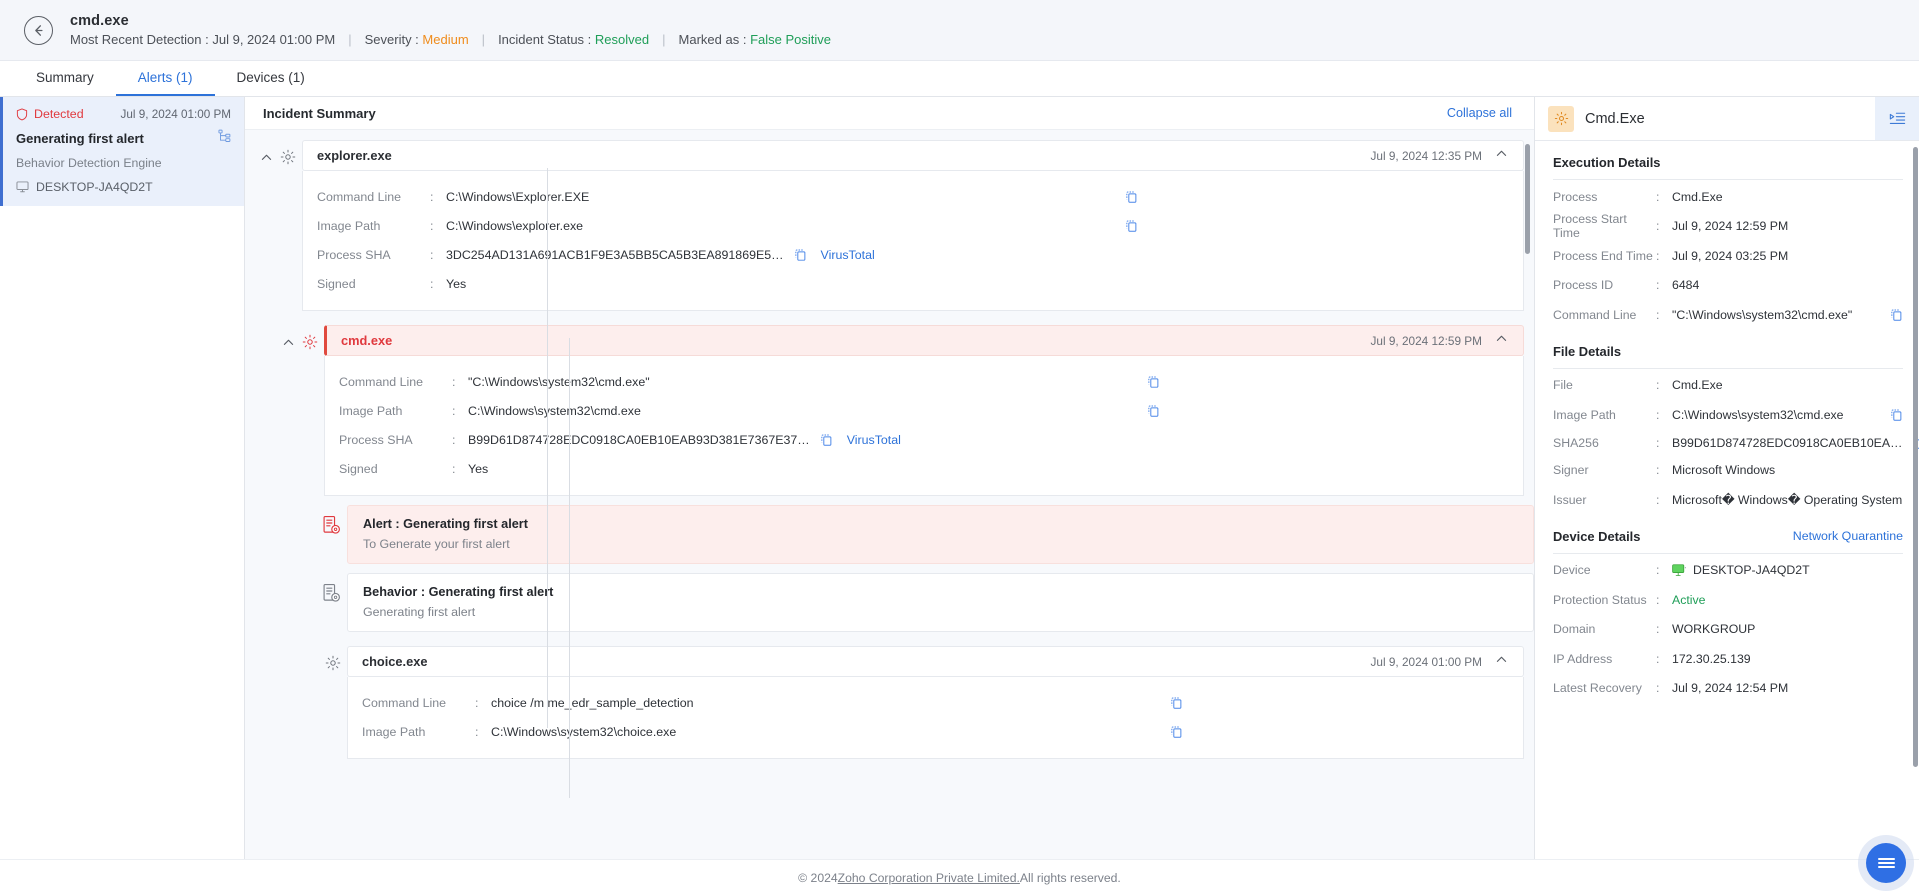  What do you see at coordinates (1527, 199) in the screenshot?
I see `center-scrollbar` at bounding box center [1527, 199].